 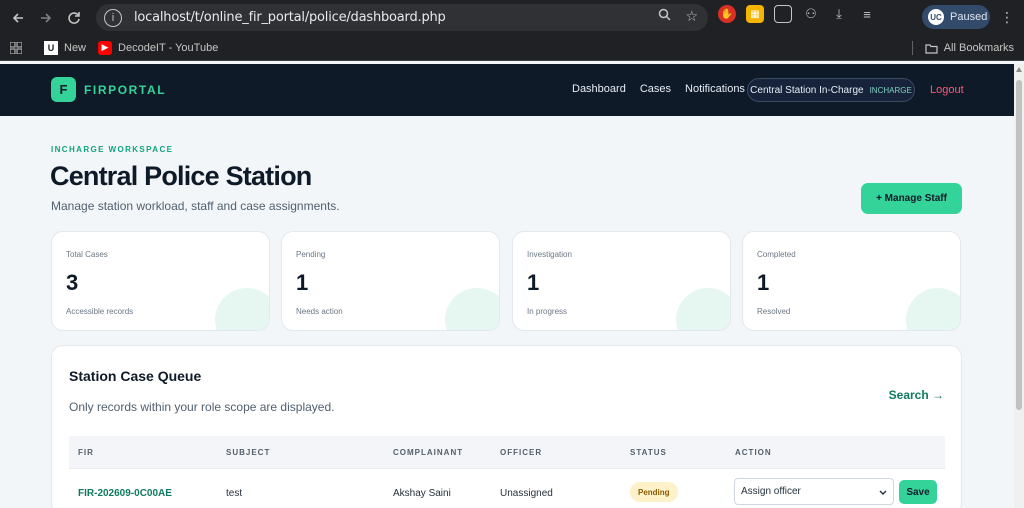 I want to click on assign-officer-select: Assign officer, so click(x=814, y=491).